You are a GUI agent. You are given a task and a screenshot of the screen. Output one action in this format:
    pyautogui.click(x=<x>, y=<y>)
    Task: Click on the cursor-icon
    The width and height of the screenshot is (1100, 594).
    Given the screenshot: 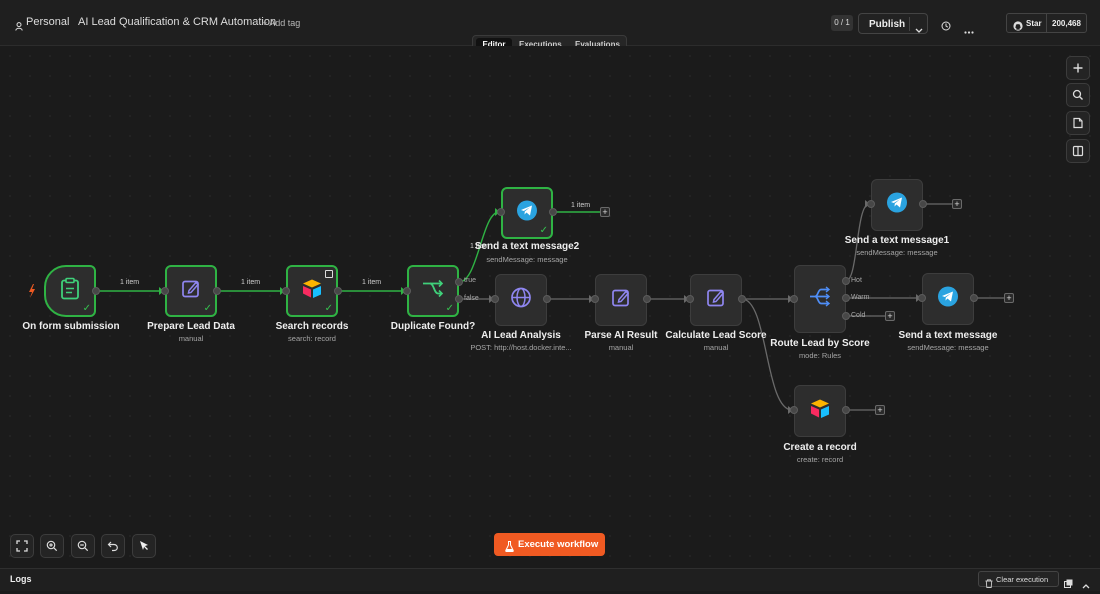 What is the action you would take?
    pyautogui.click(x=144, y=545)
    